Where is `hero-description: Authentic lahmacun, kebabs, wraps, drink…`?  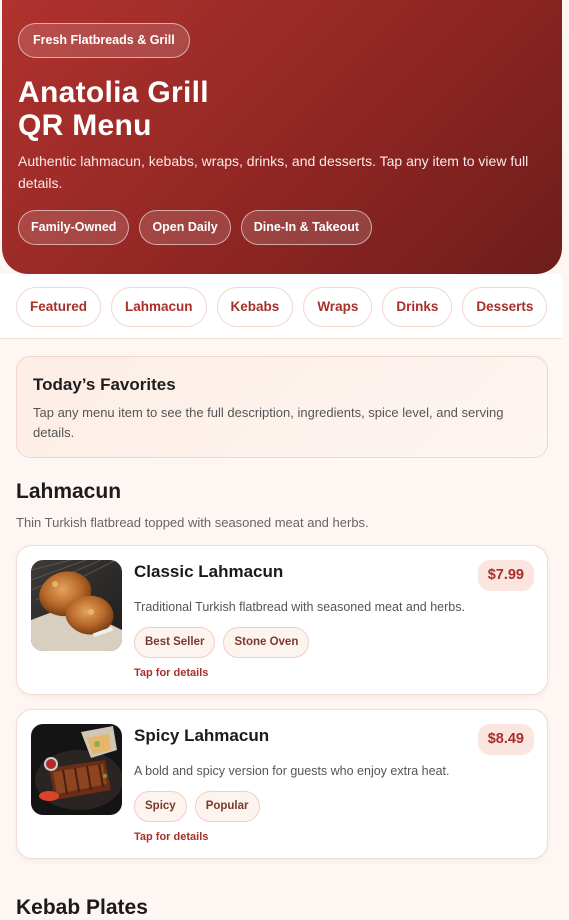 hero-description: Authentic lahmacun, kebabs, wraps, drink… is located at coordinates (273, 172).